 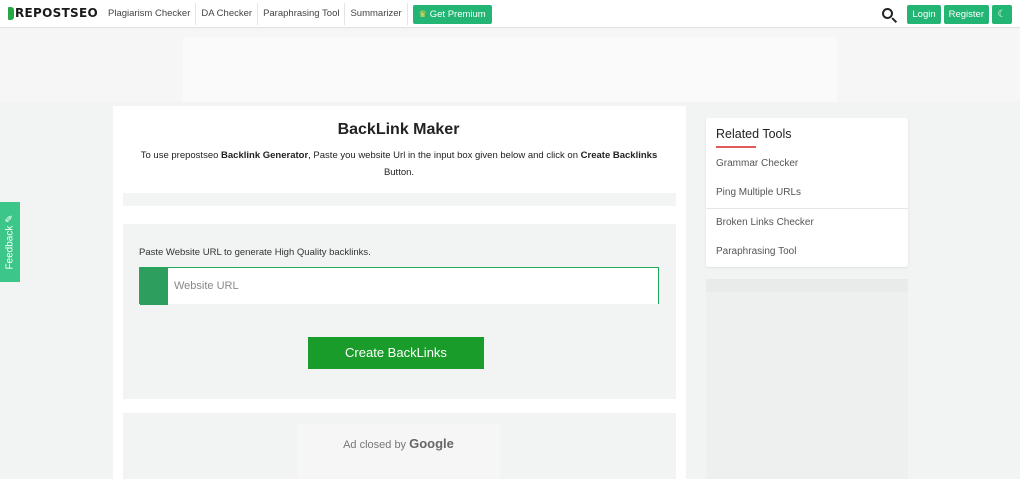 I want to click on nav-da-checker: DA Checker, so click(x=227, y=14).